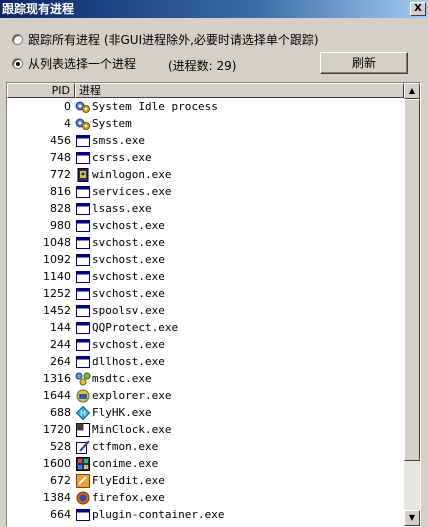 This screenshot has width=428, height=527. I want to click on row-process-name: conime.exe, so click(125, 463).